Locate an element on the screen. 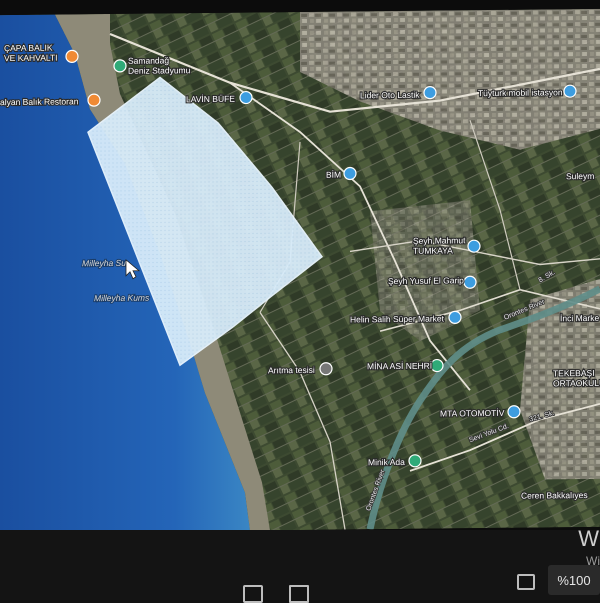 This screenshot has width=600, height=603. poi-inci: İnci Marke is located at coordinates (579, 318).